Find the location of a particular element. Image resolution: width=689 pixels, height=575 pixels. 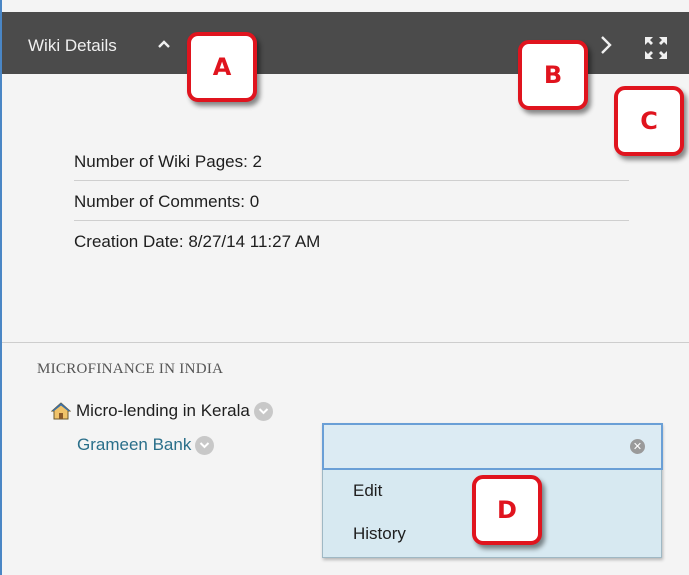

stat-wiki-pages: Number of Wiki Pages: 2 is located at coordinates (351, 161).